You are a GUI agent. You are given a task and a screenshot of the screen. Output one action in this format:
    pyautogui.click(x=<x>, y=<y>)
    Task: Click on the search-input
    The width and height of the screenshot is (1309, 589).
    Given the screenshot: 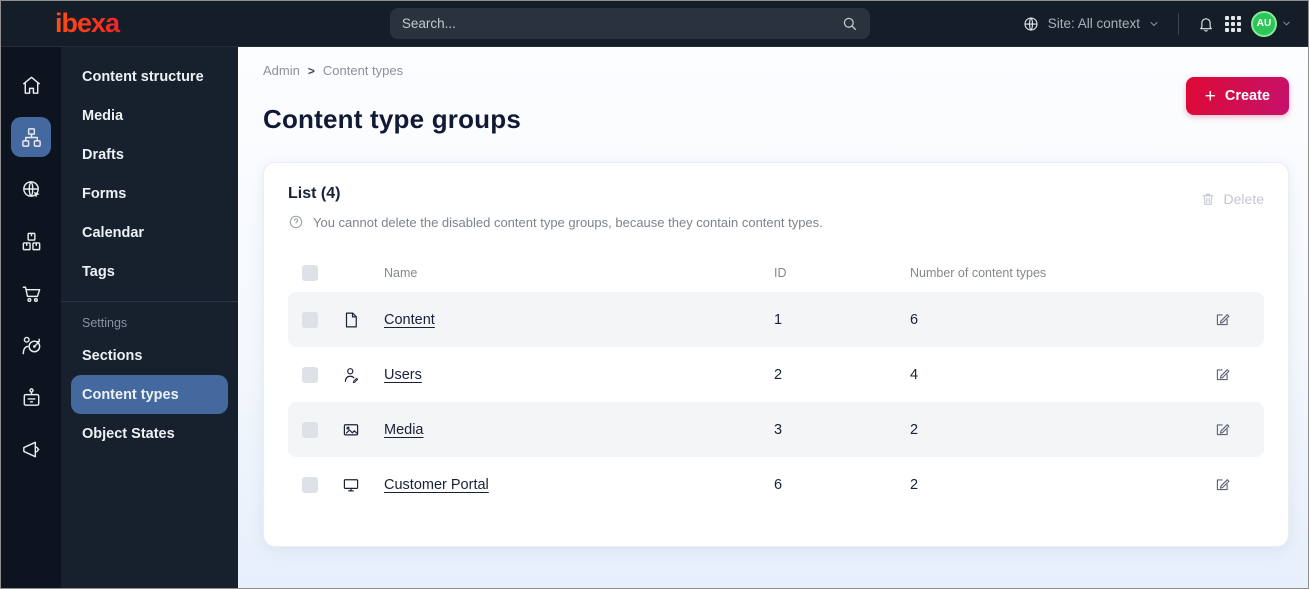 What is the action you would take?
    pyautogui.click(x=621, y=23)
    